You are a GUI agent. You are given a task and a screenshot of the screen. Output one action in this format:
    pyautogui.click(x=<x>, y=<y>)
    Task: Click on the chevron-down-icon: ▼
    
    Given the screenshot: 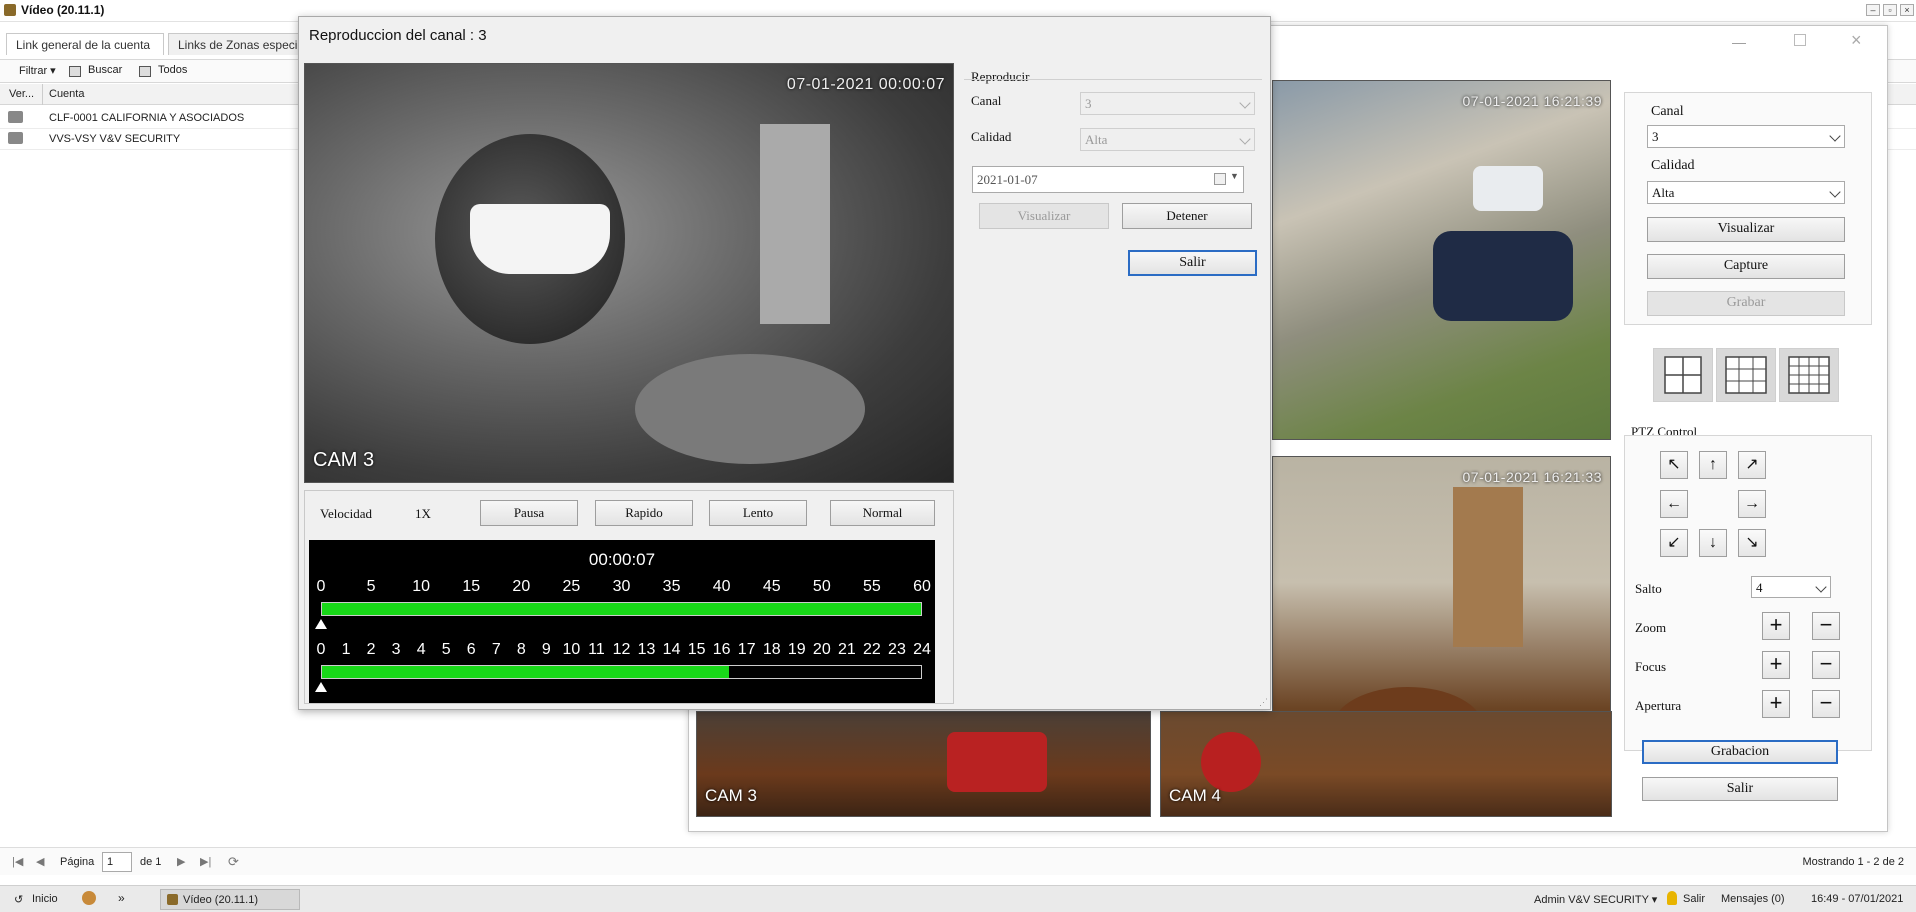 What is the action you would take?
    pyautogui.click(x=1234, y=176)
    